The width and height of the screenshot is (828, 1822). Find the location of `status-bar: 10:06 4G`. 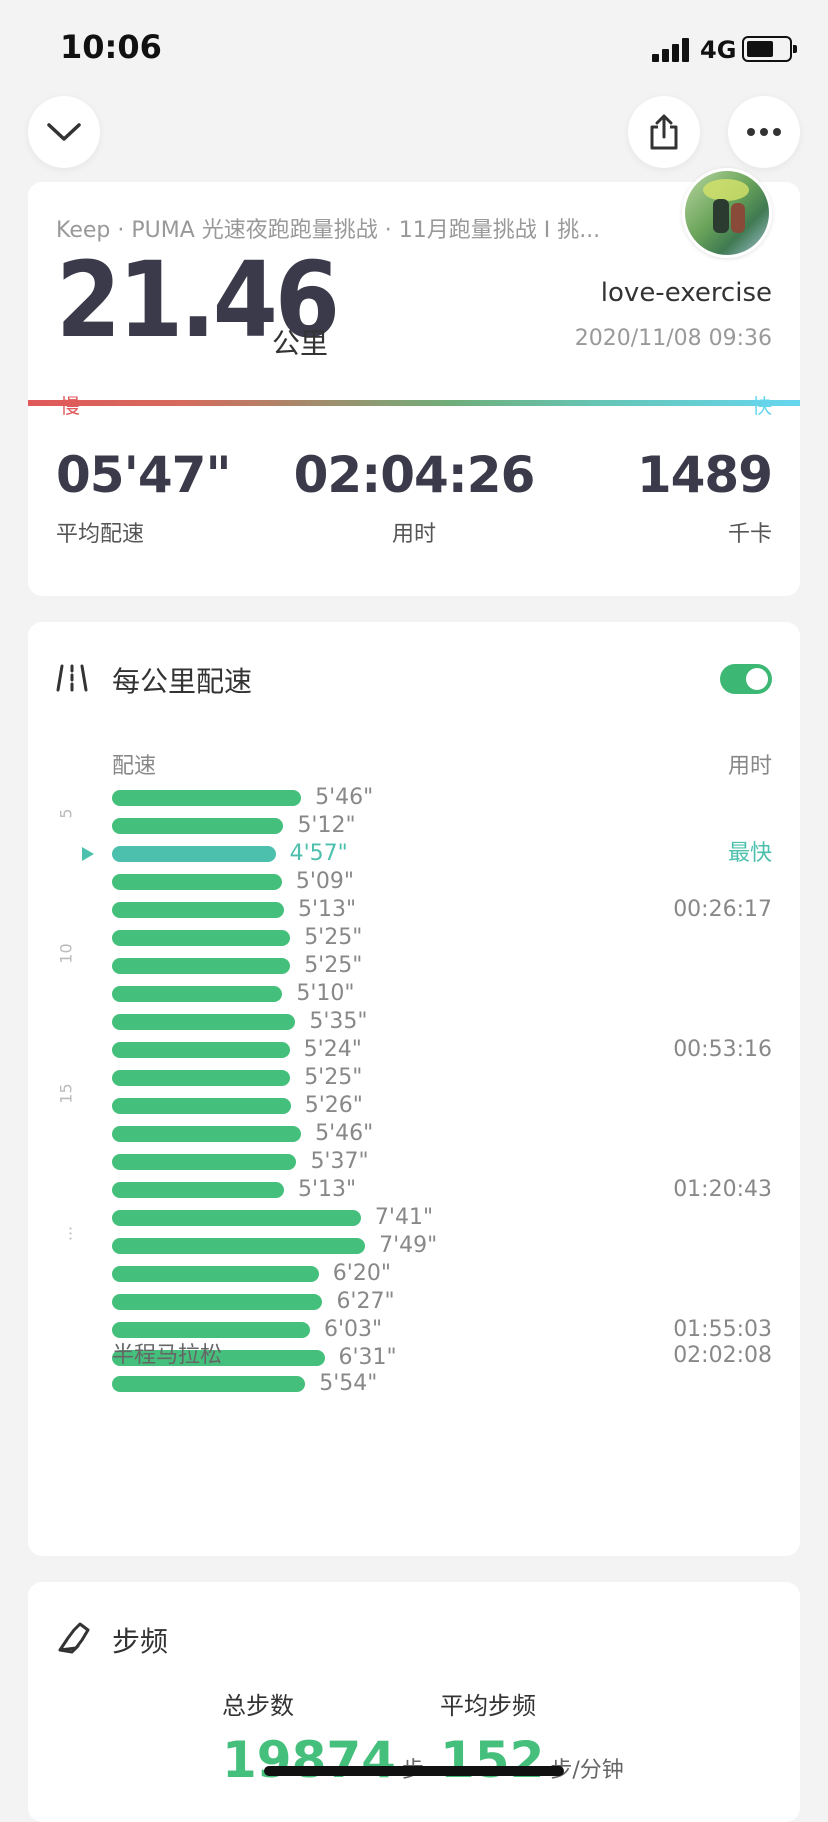

status-bar: 10:06 4G is located at coordinates (414, 45).